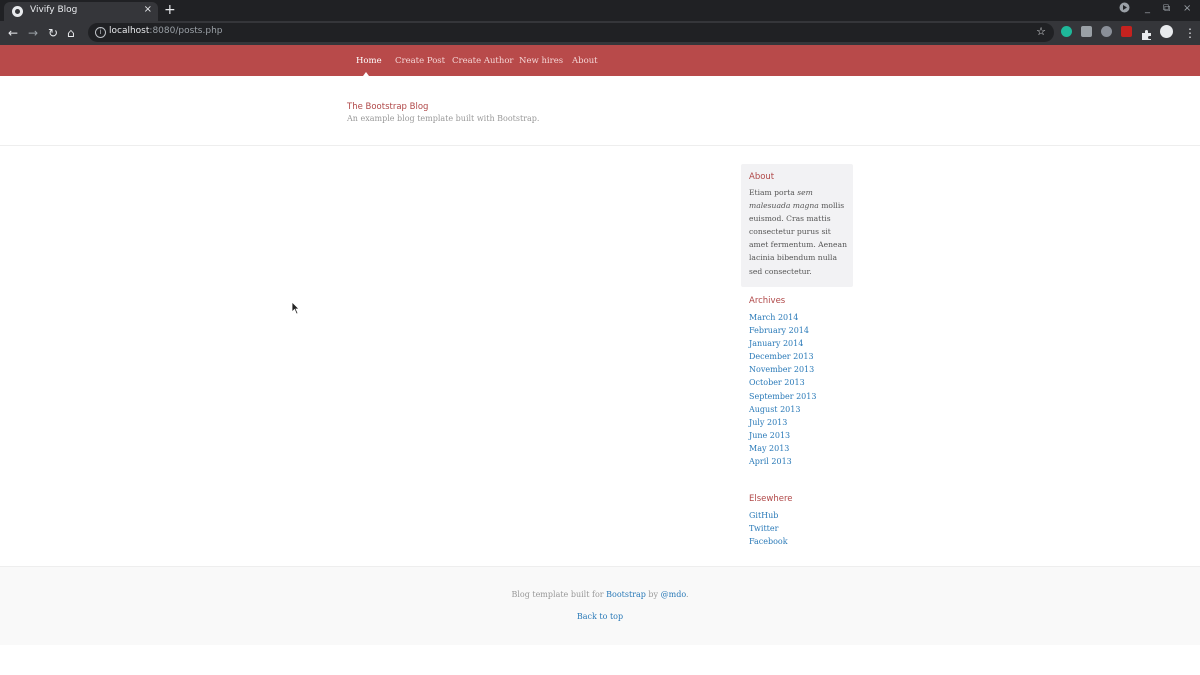 The image size is (1200, 675). What do you see at coordinates (295, 309) in the screenshot?
I see `mouse-cursor-icon` at bounding box center [295, 309].